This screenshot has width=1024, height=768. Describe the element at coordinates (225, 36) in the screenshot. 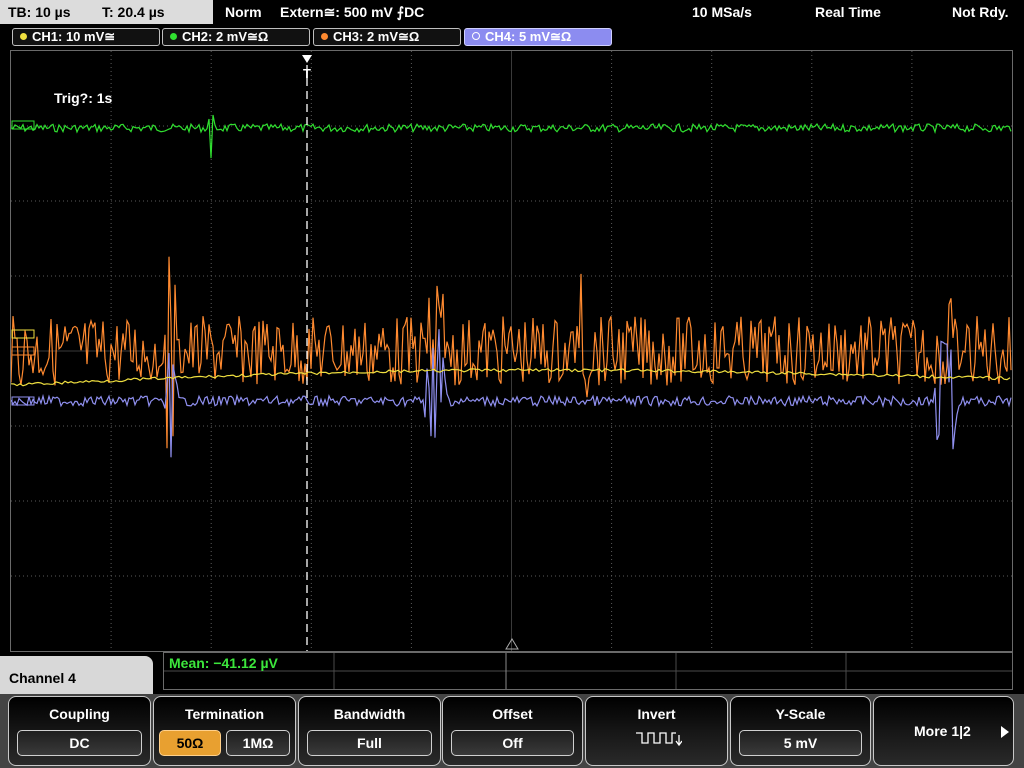

I see `ch2-label: CH2: 2 mV≅Ω` at that location.